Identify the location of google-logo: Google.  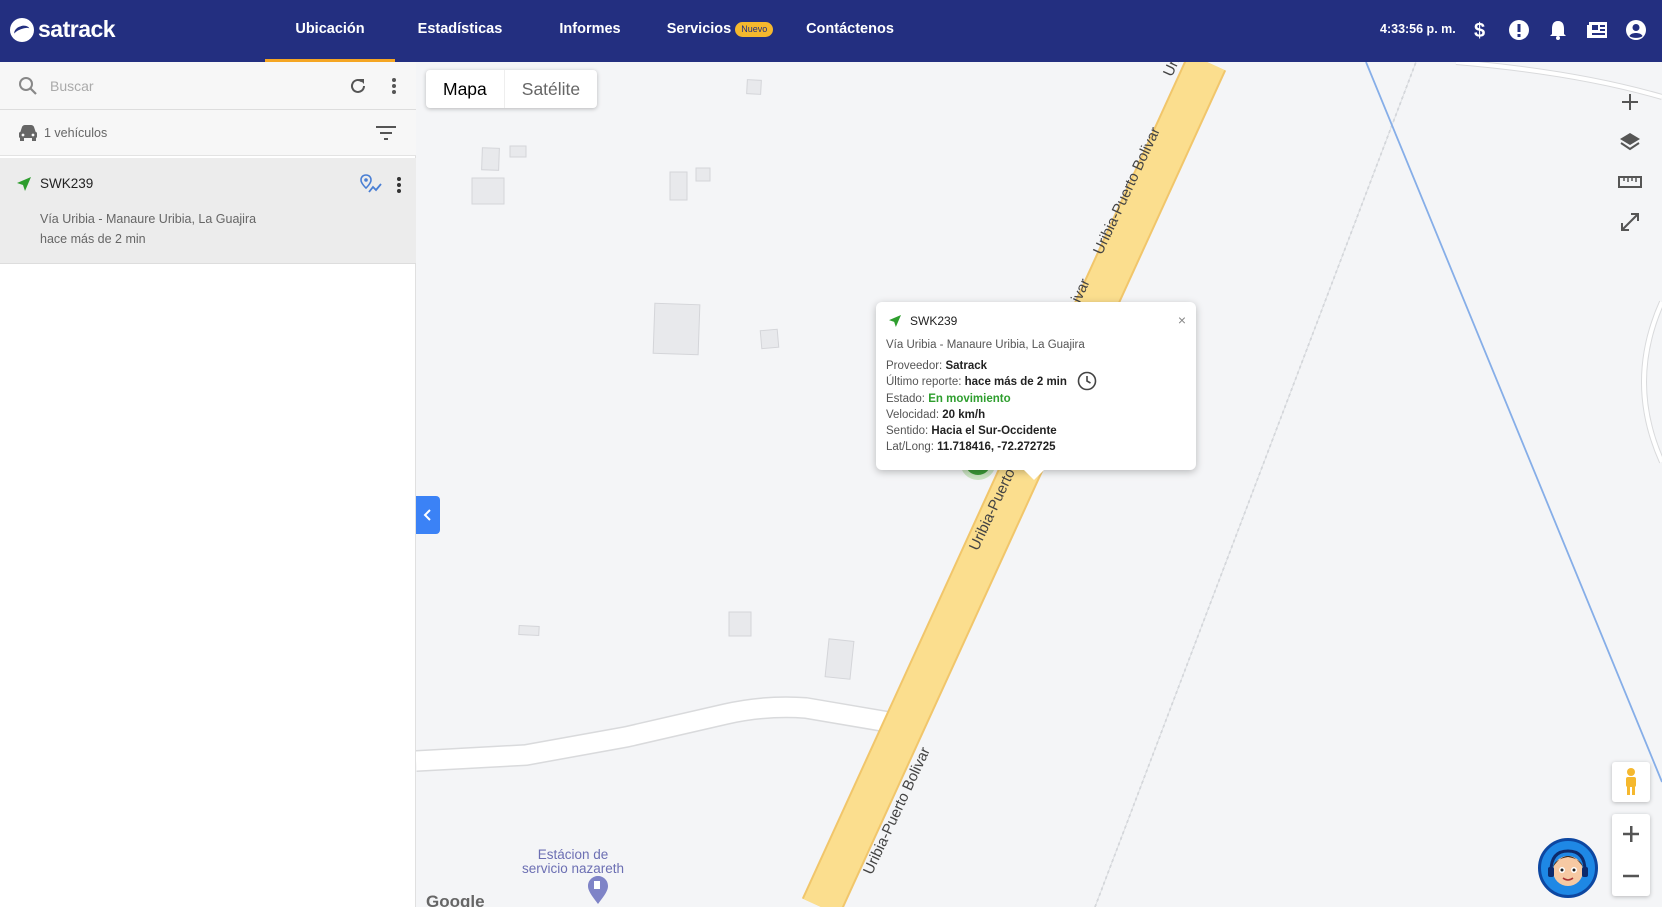
(455, 899).